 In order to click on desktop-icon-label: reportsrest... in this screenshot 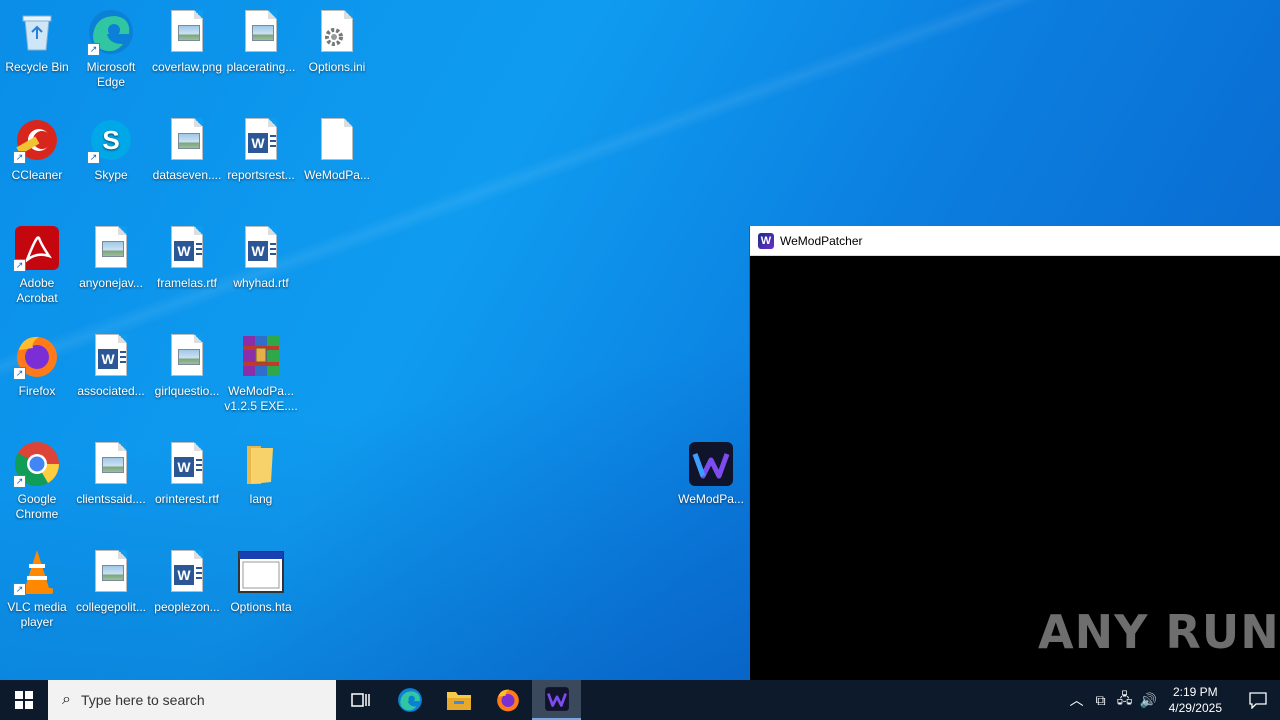, I will do `click(261, 175)`.